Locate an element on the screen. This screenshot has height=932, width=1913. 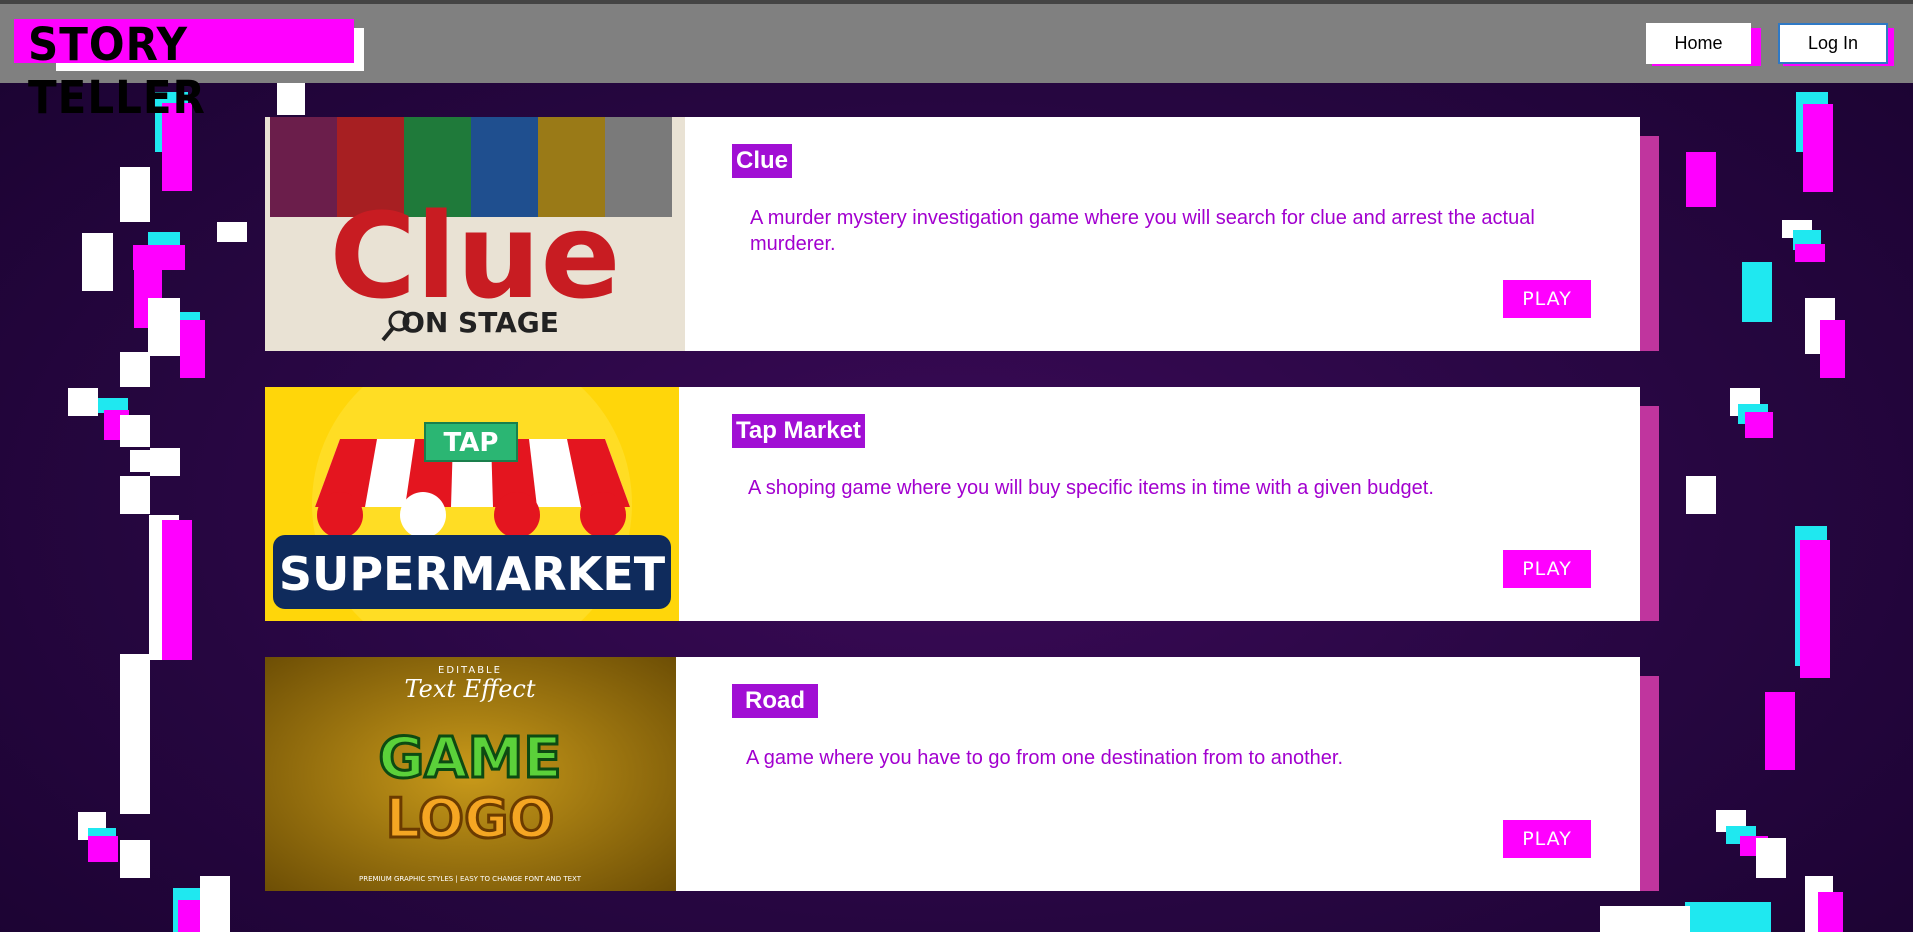
game-title: Road is located at coordinates (775, 701).